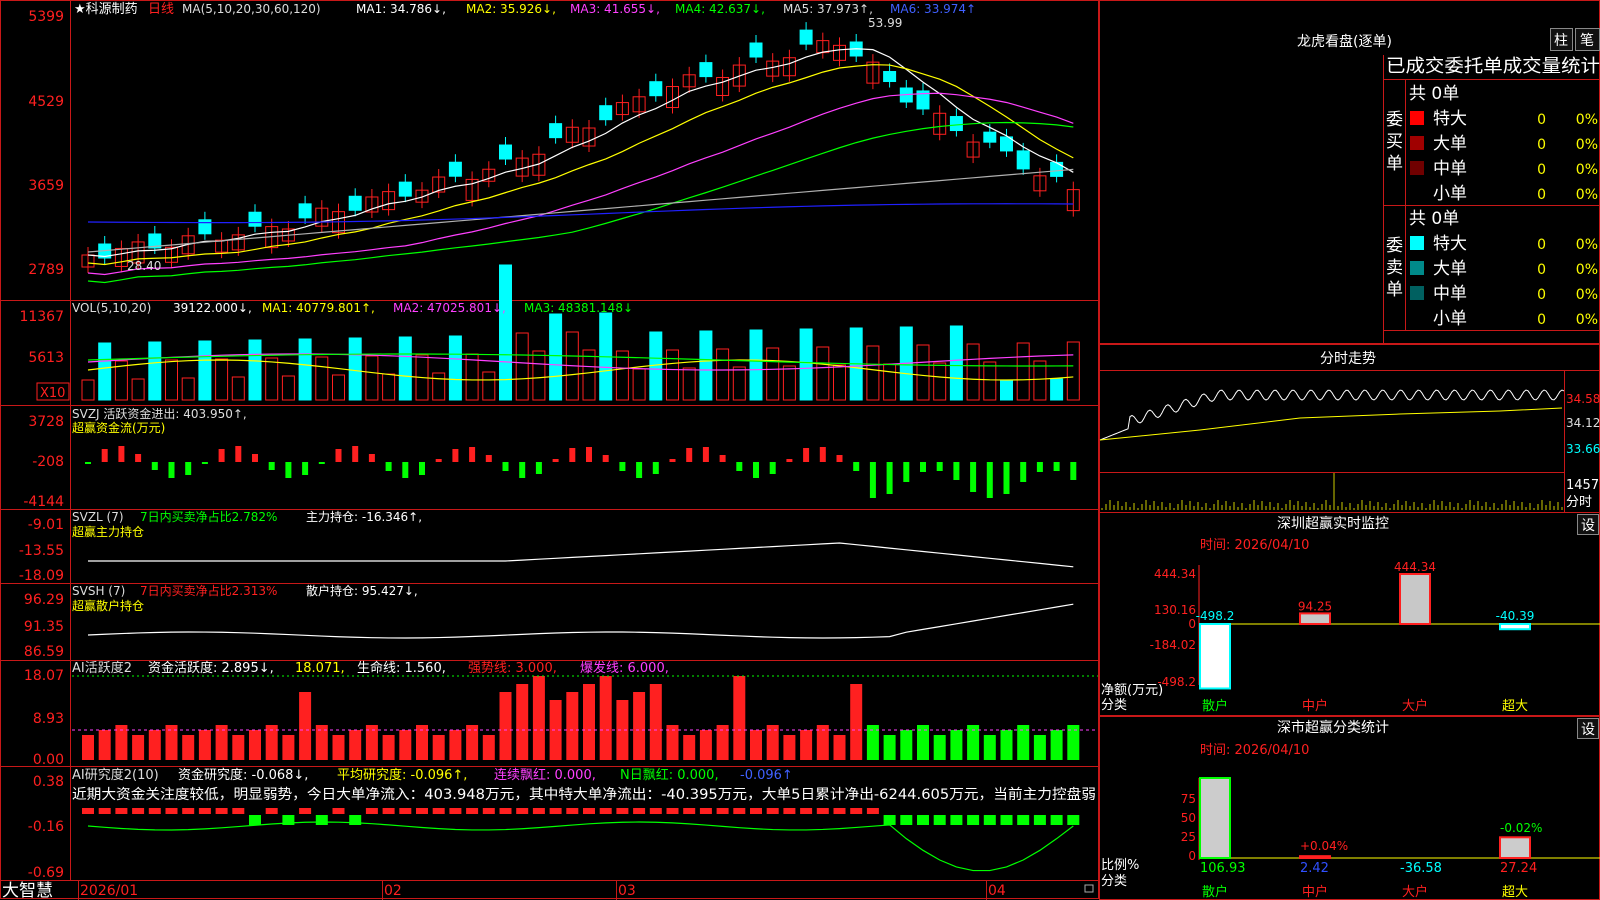 This screenshot has width=1600, height=900. What do you see at coordinates (1541, 320) in the screenshot?
I see `sell-row-count: 0` at bounding box center [1541, 320].